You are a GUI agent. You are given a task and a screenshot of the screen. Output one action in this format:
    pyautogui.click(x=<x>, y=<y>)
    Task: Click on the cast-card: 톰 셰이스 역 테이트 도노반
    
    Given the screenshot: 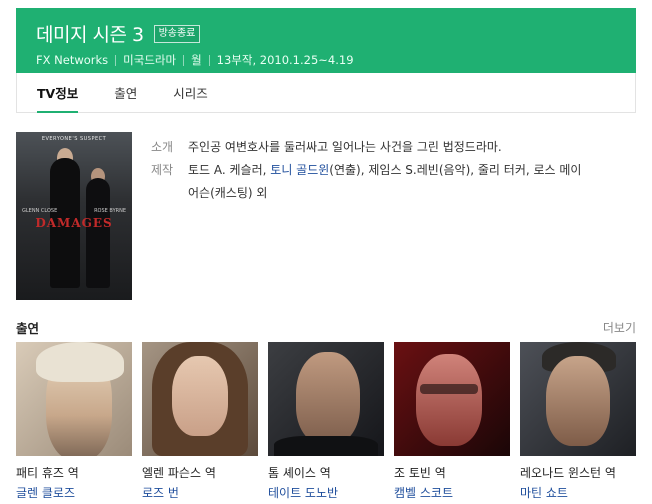 What is the action you would take?
    pyautogui.click(x=326, y=421)
    